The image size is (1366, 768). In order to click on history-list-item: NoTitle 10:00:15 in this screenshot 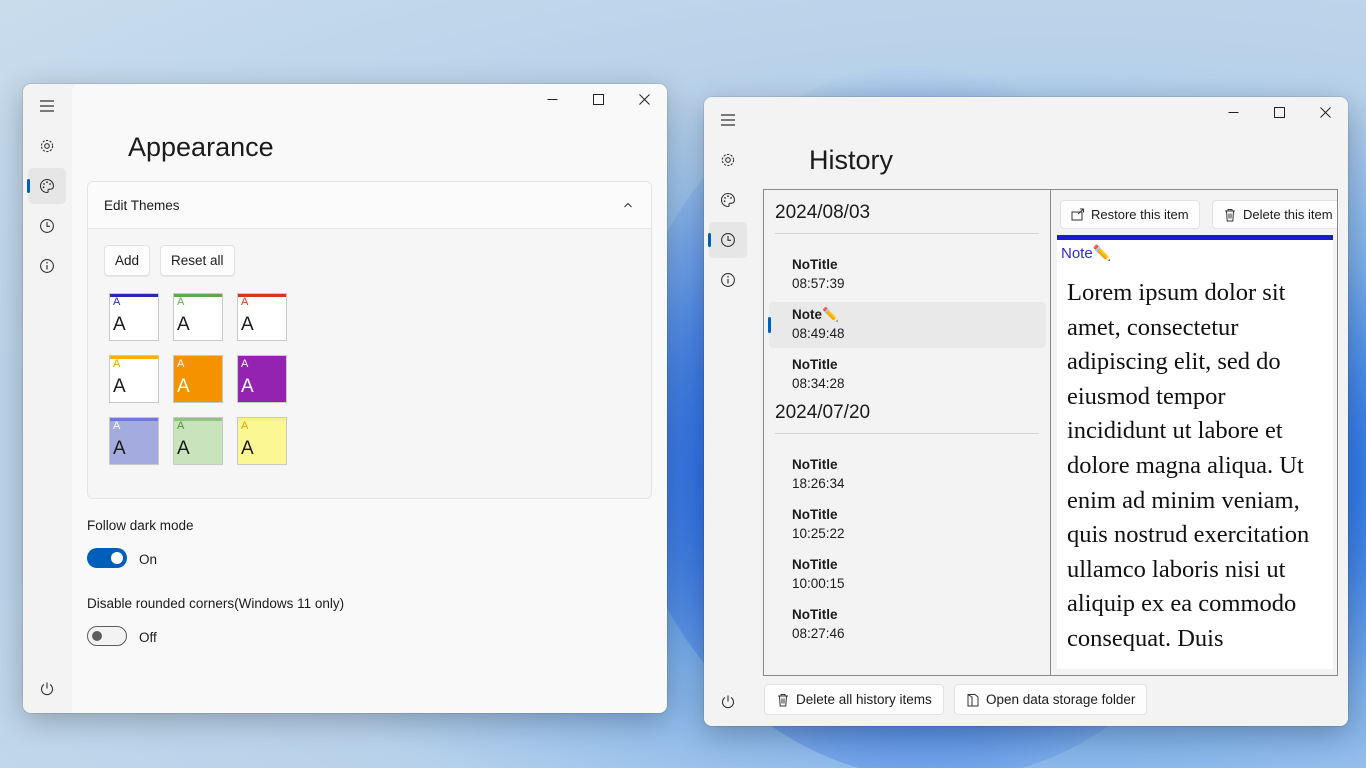, I will do `click(907, 575)`.